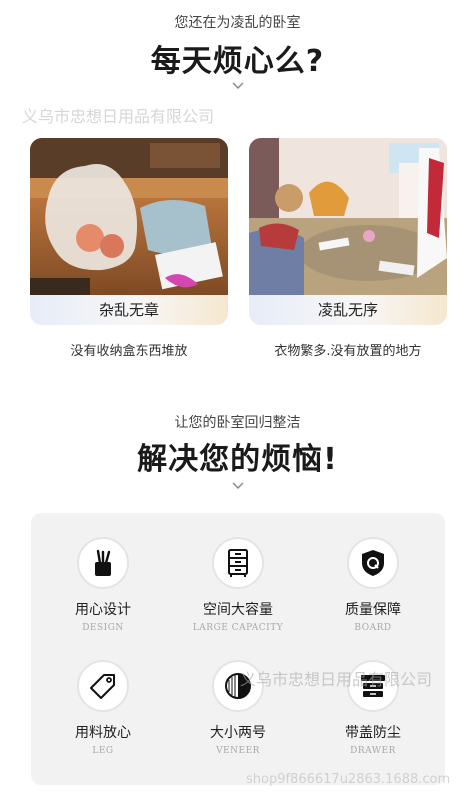  I want to click on feature-quality-subtitle: BOARD, so click(373, 628).